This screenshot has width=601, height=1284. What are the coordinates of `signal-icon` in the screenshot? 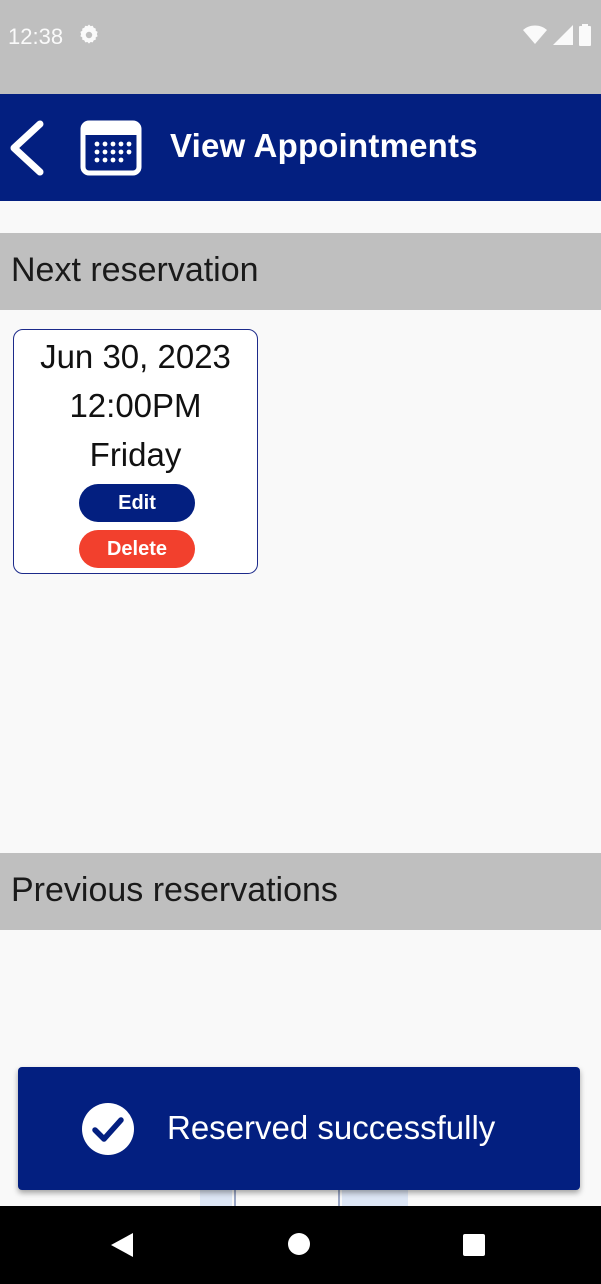 It's located at (563, 37).